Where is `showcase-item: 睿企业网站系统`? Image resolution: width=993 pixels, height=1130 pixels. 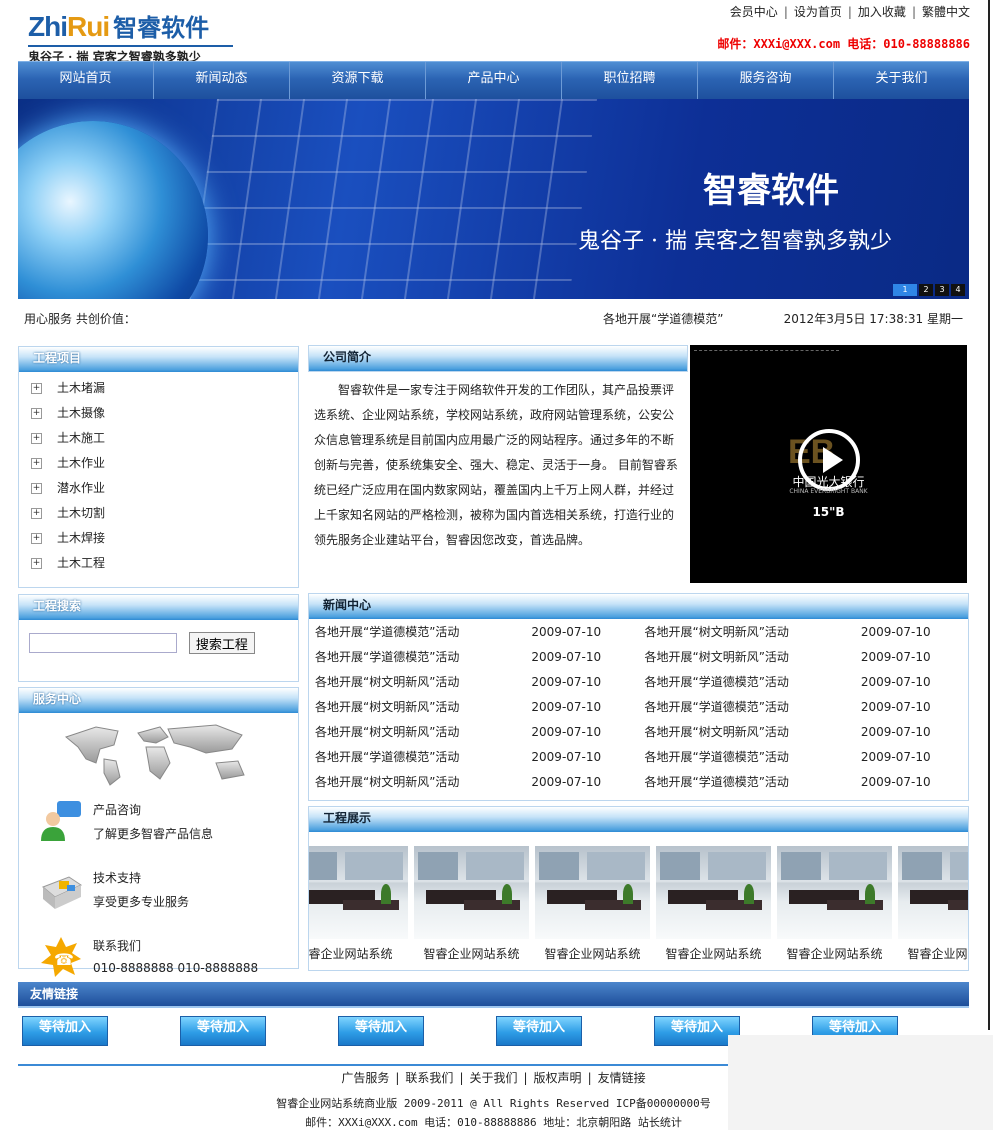
showcase-item: 睿企业网站系统 is located at coordinates (358, 904).